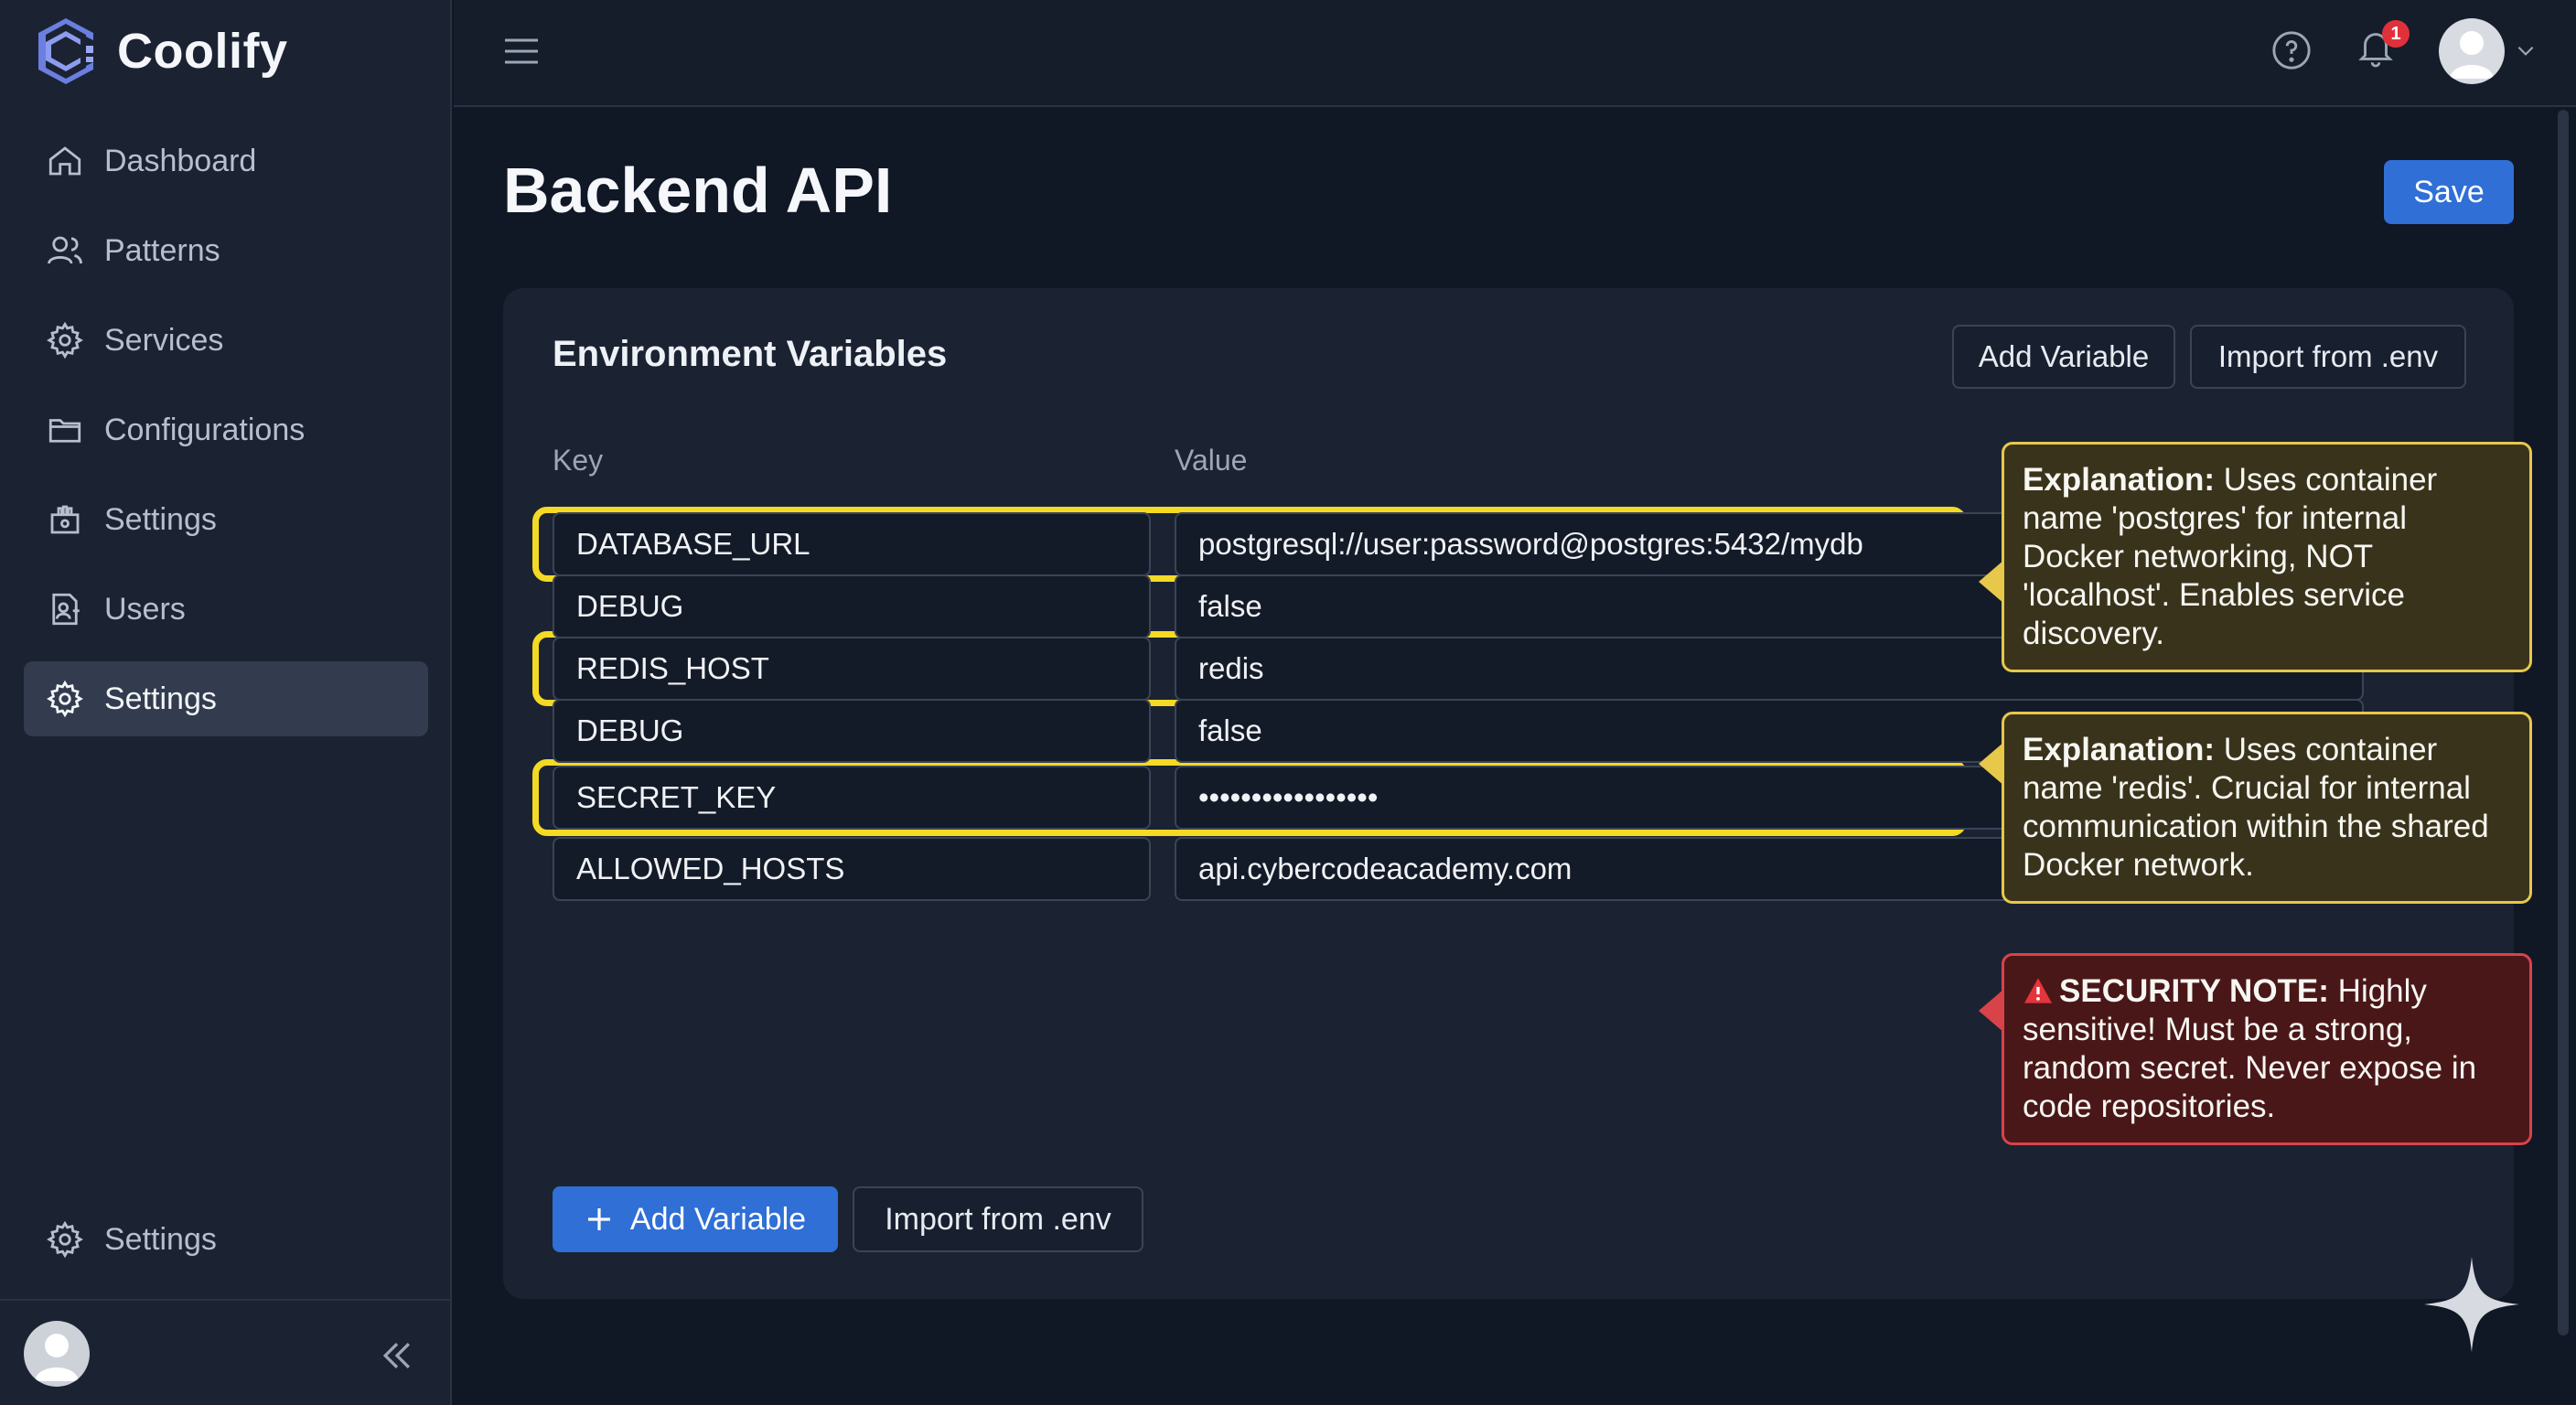 The height and width of the screenshot is (1405, 2576). I want to click on notification-badge: 1, so click(2396, 34).